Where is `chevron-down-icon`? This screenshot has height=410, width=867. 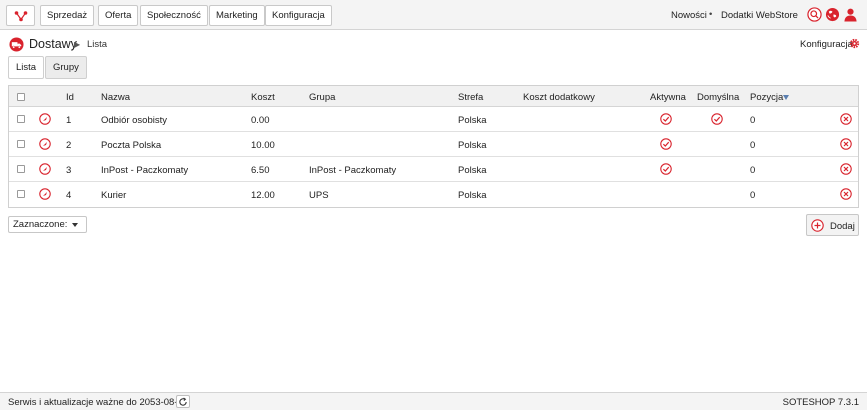 chevron-down-icon is located at coordinates (75, 225).